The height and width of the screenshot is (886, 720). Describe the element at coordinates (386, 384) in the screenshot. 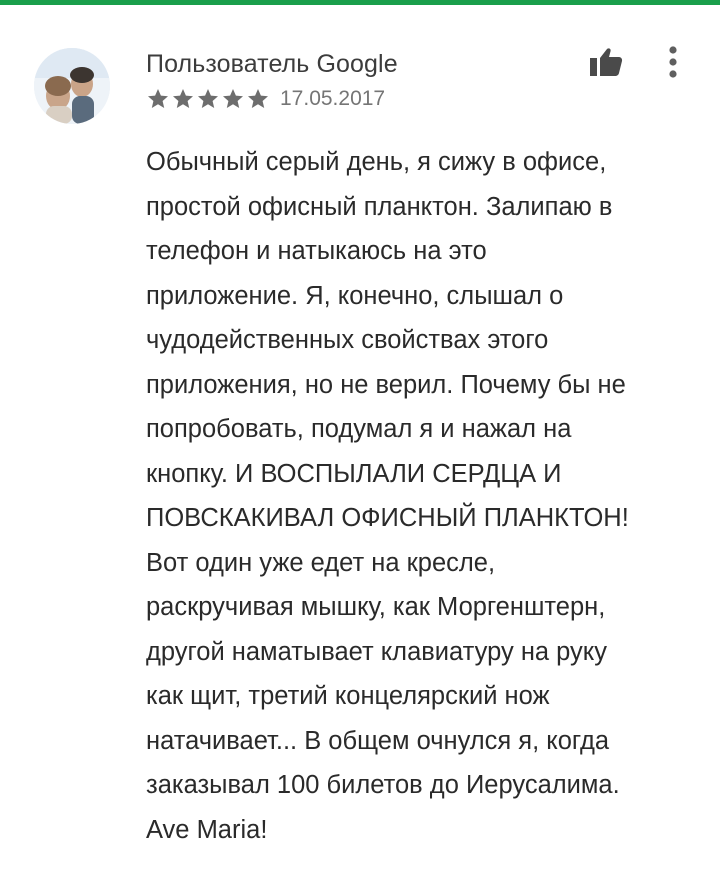

I see `review-text-line: приложения, но не верил. Почему бы не` at that location.